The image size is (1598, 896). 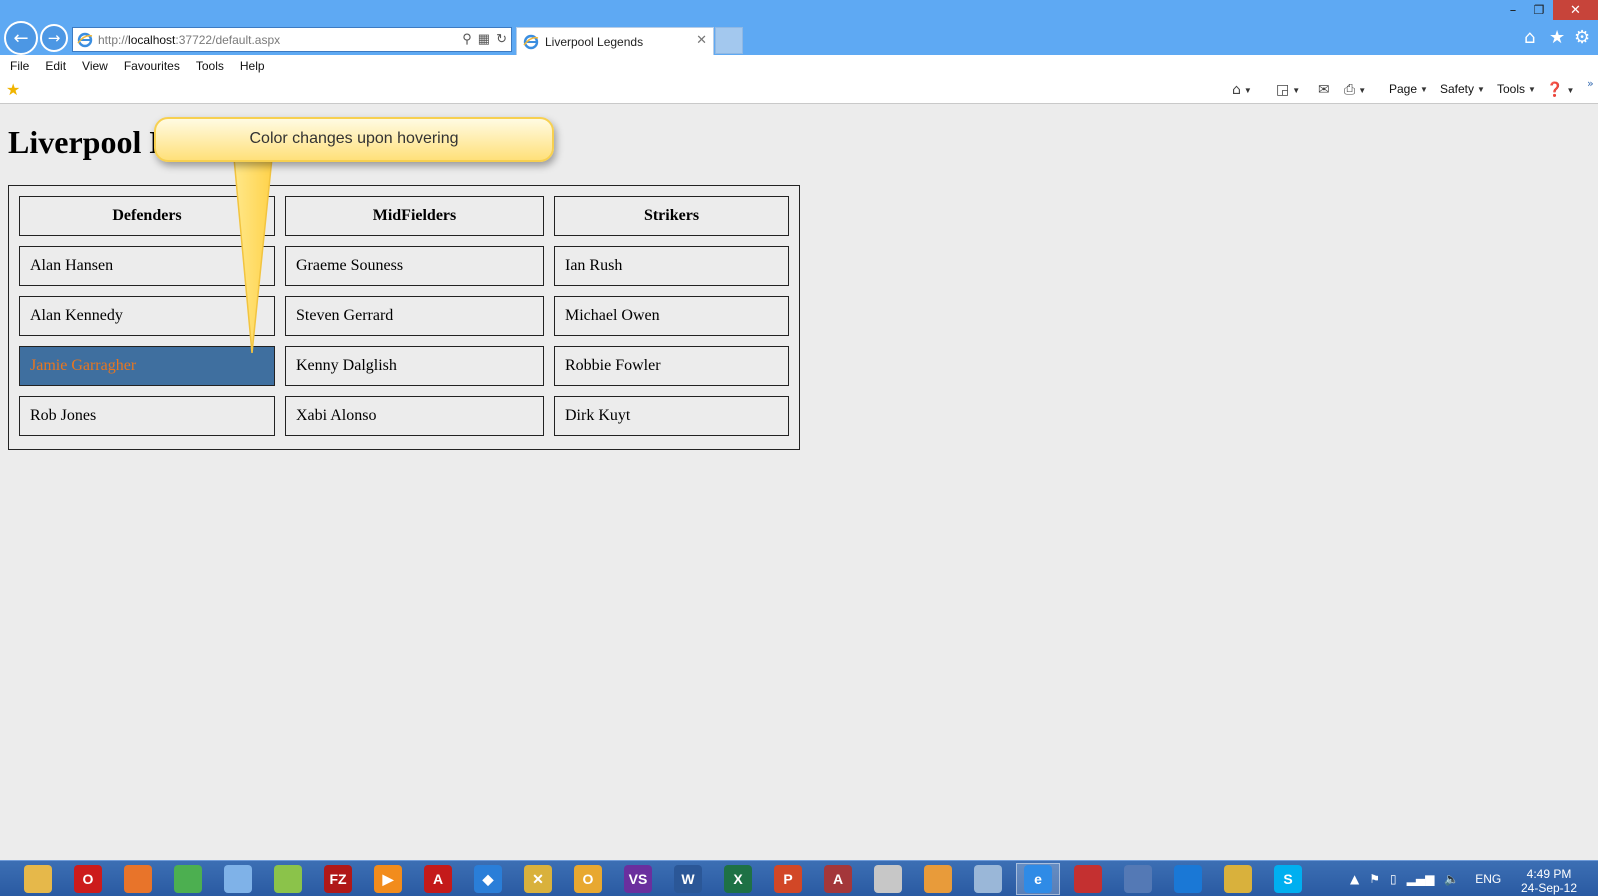 What do you see at coordinates (152, 66) in the screenshot?
I see `menu-favourites: Favourites` at bounding box center [152, 66].